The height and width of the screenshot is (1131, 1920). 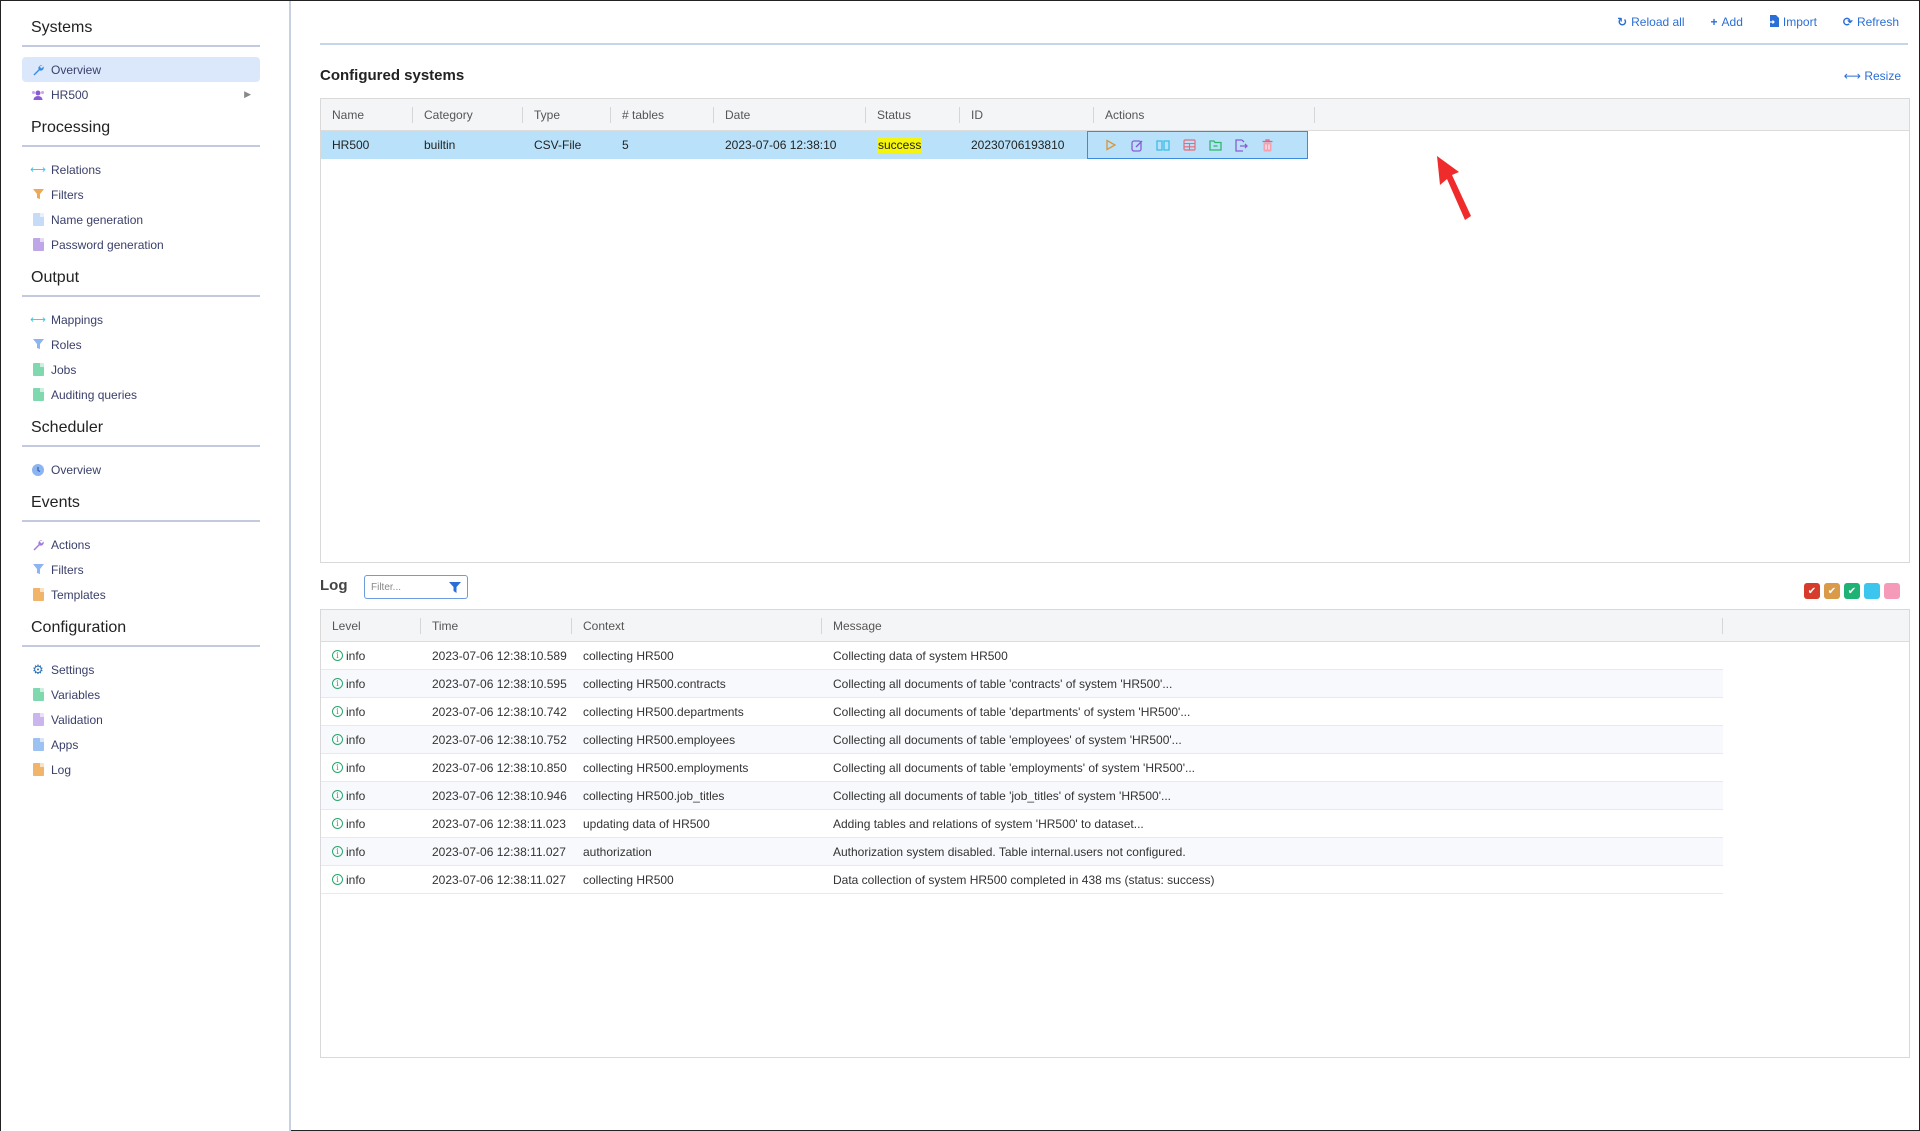 What do you see at coordinates (141, 669) in the screenshot?
I see `sidebar-item-settings: ⚙ Settings` at bounding box center [141, 669].